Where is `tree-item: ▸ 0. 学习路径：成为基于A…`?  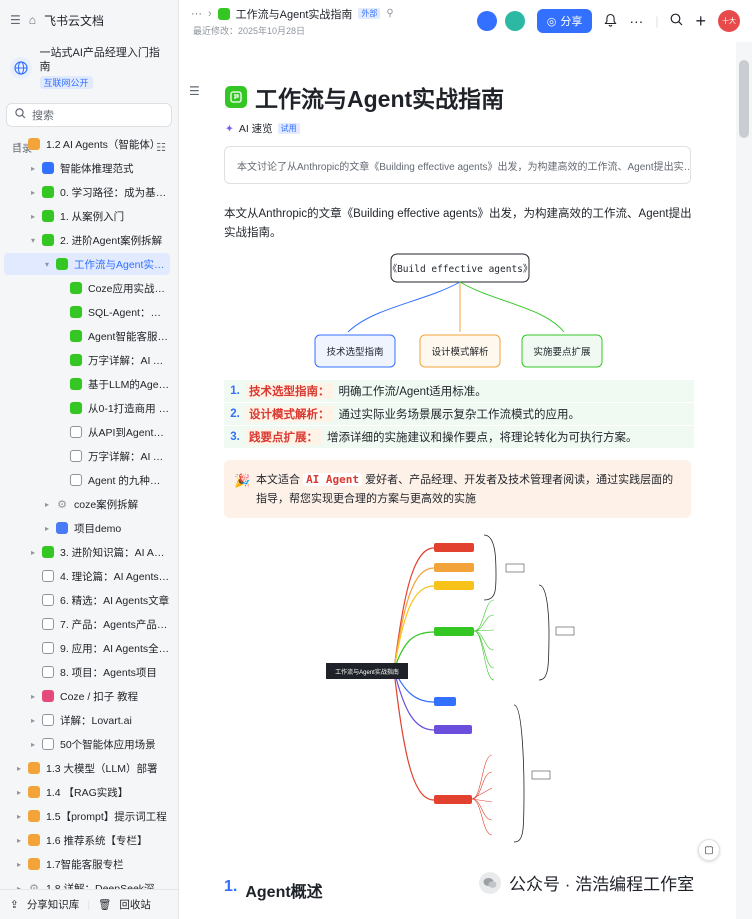
tree-item: ▸ 0. 学习路径：成为基于A… is located at coordinates (87, 192).